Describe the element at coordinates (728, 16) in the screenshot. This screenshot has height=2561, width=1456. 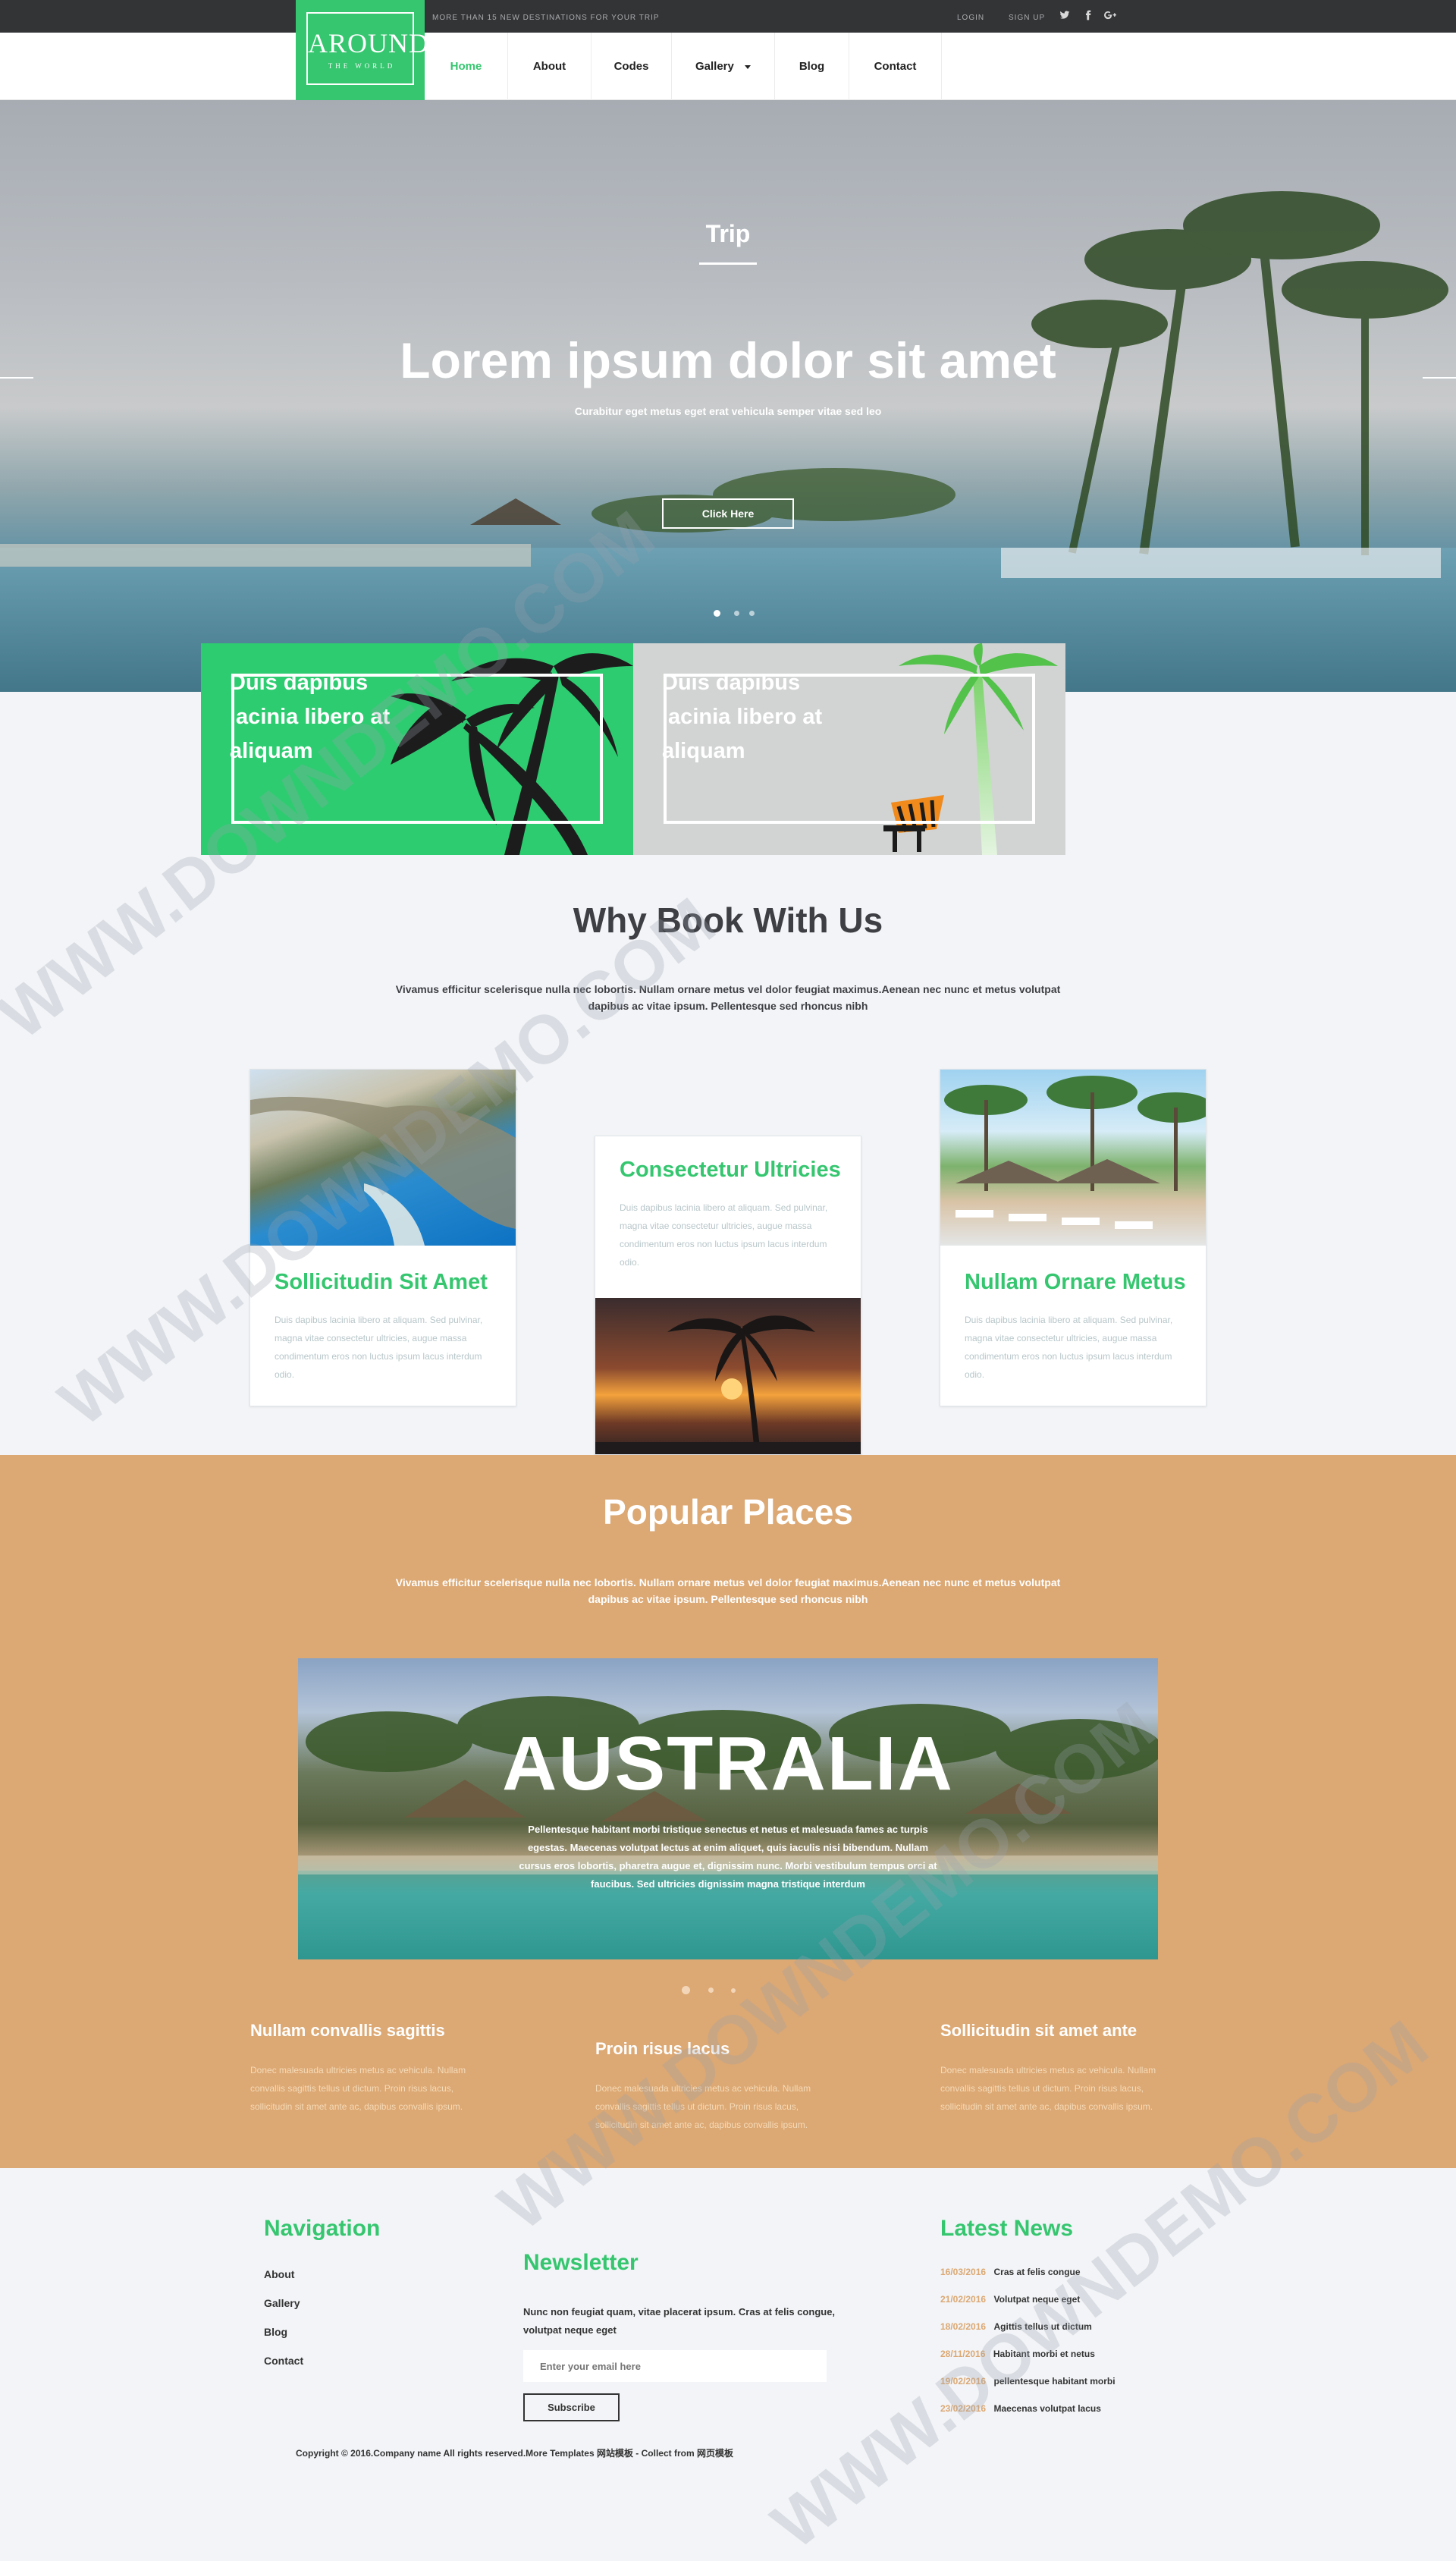
I see `top-bar` at that location.